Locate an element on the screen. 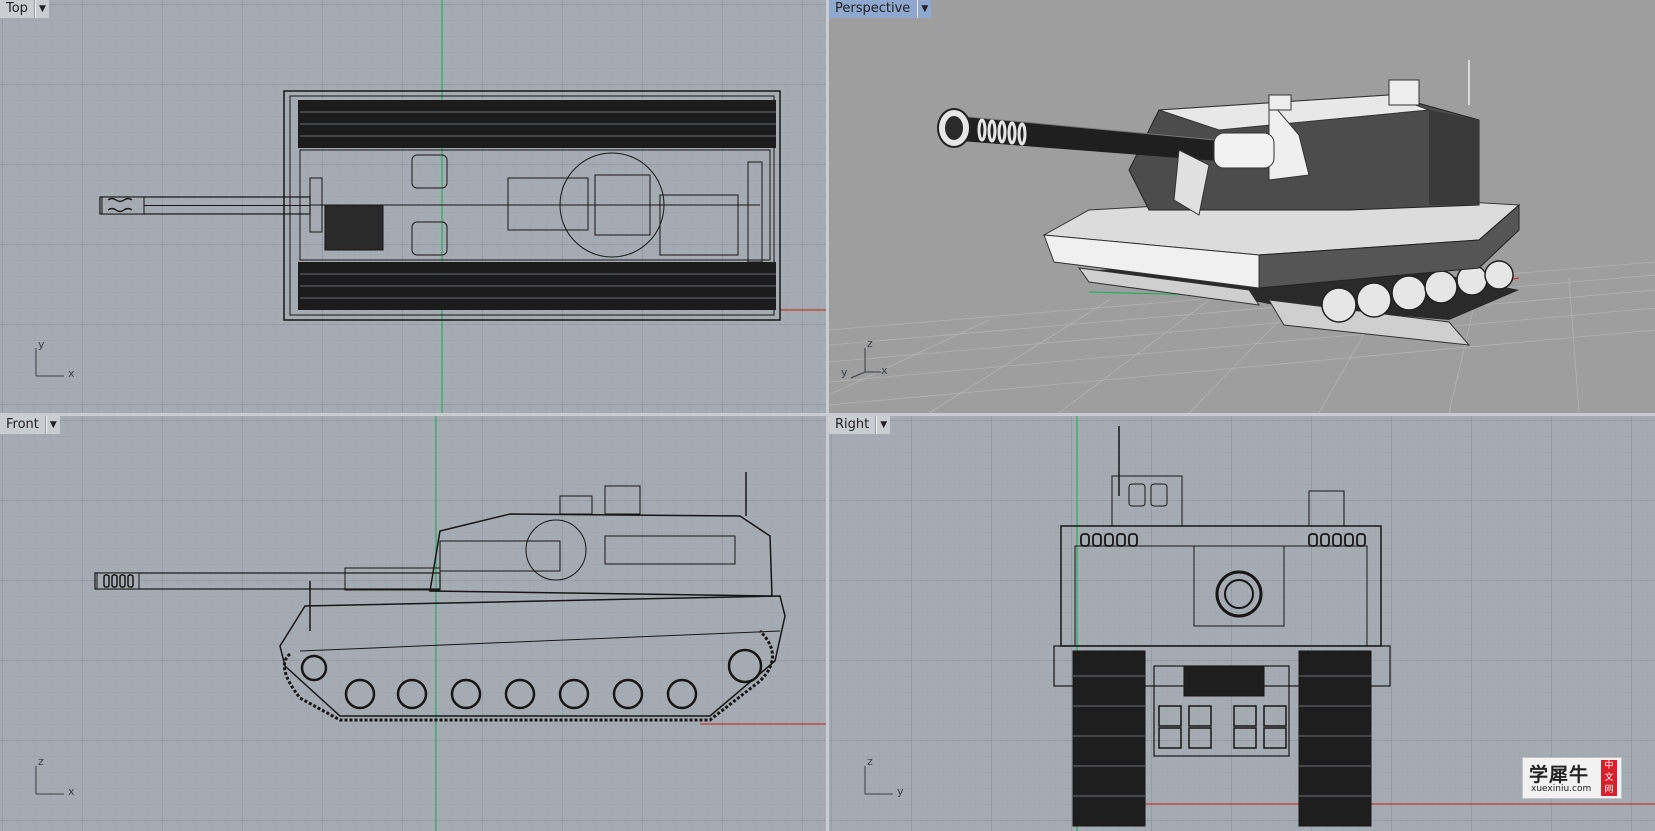 This screenshot has width=1655, height=831. viewport-title: Top is located at coordinates (17, 9).